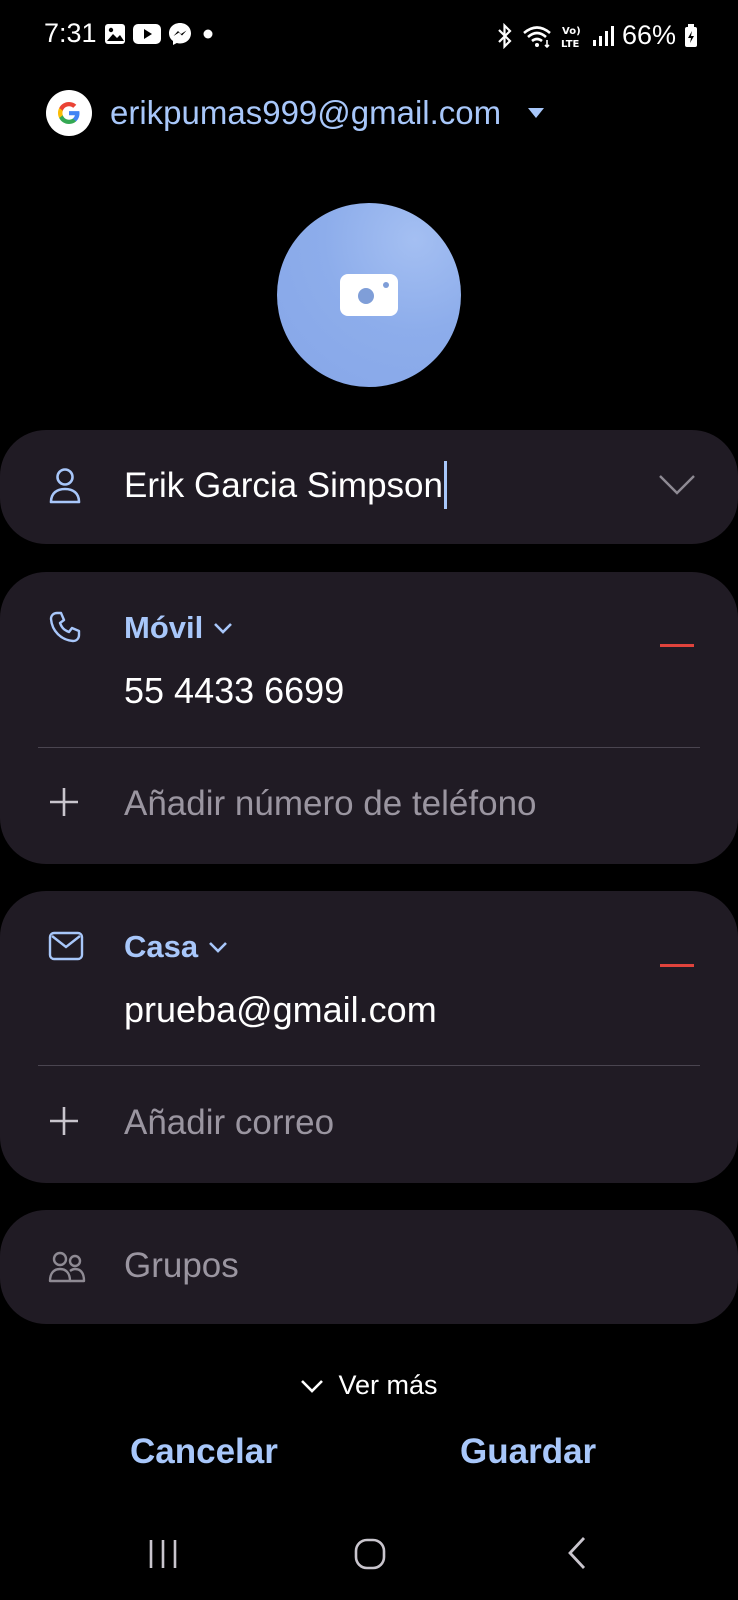  I want to click on dot-icon, so click(208, 34).